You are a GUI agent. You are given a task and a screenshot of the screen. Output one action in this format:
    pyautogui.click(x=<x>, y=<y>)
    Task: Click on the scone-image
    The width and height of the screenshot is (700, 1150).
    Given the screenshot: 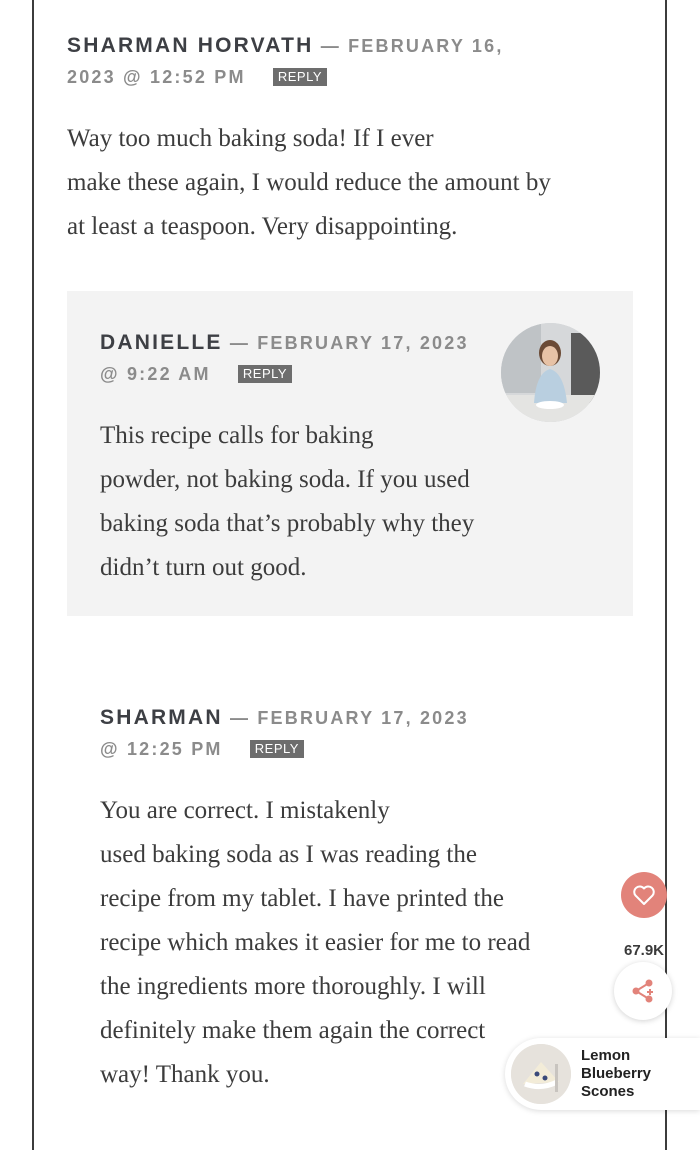 What is the action you would take?
    pyautogui.click(x=541, y=1074)
    